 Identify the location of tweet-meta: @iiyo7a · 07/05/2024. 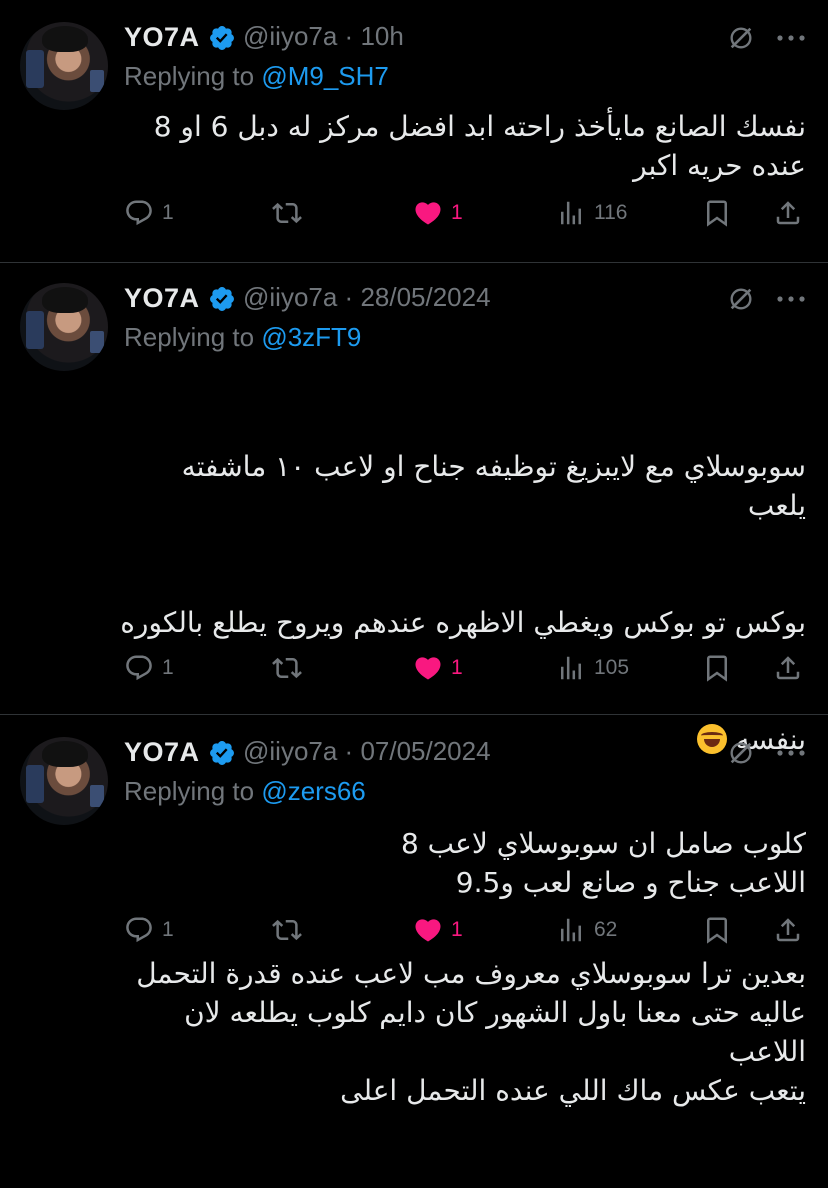
(367, 751).